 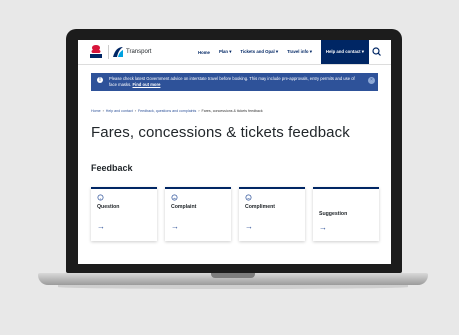 What do you see at coordinates (96, 51) in the screenshot?
I see `nsw-government-logo` at bounding box center [96, 51].